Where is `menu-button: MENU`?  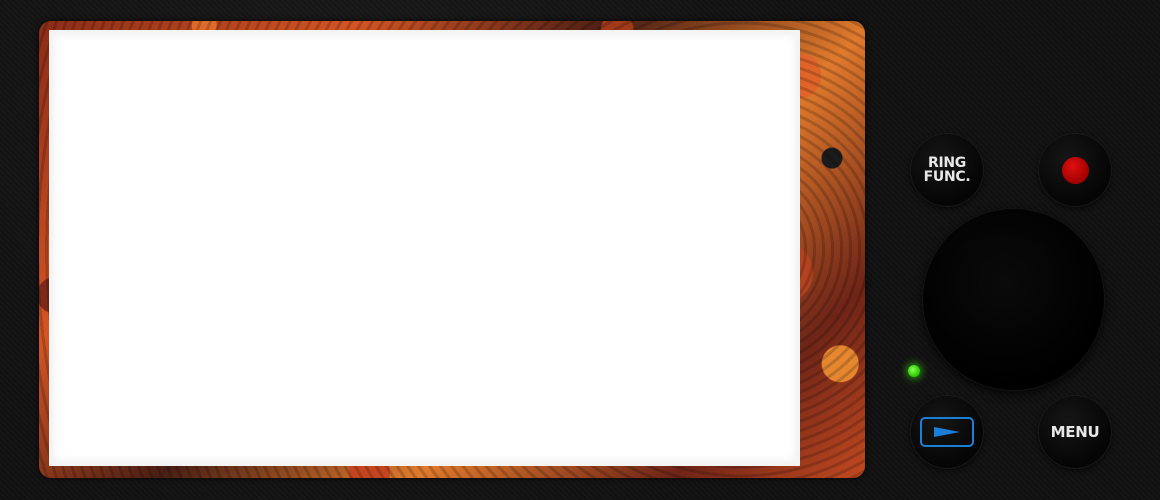 menu-button: MENU is located at coordinates (1075, 432).